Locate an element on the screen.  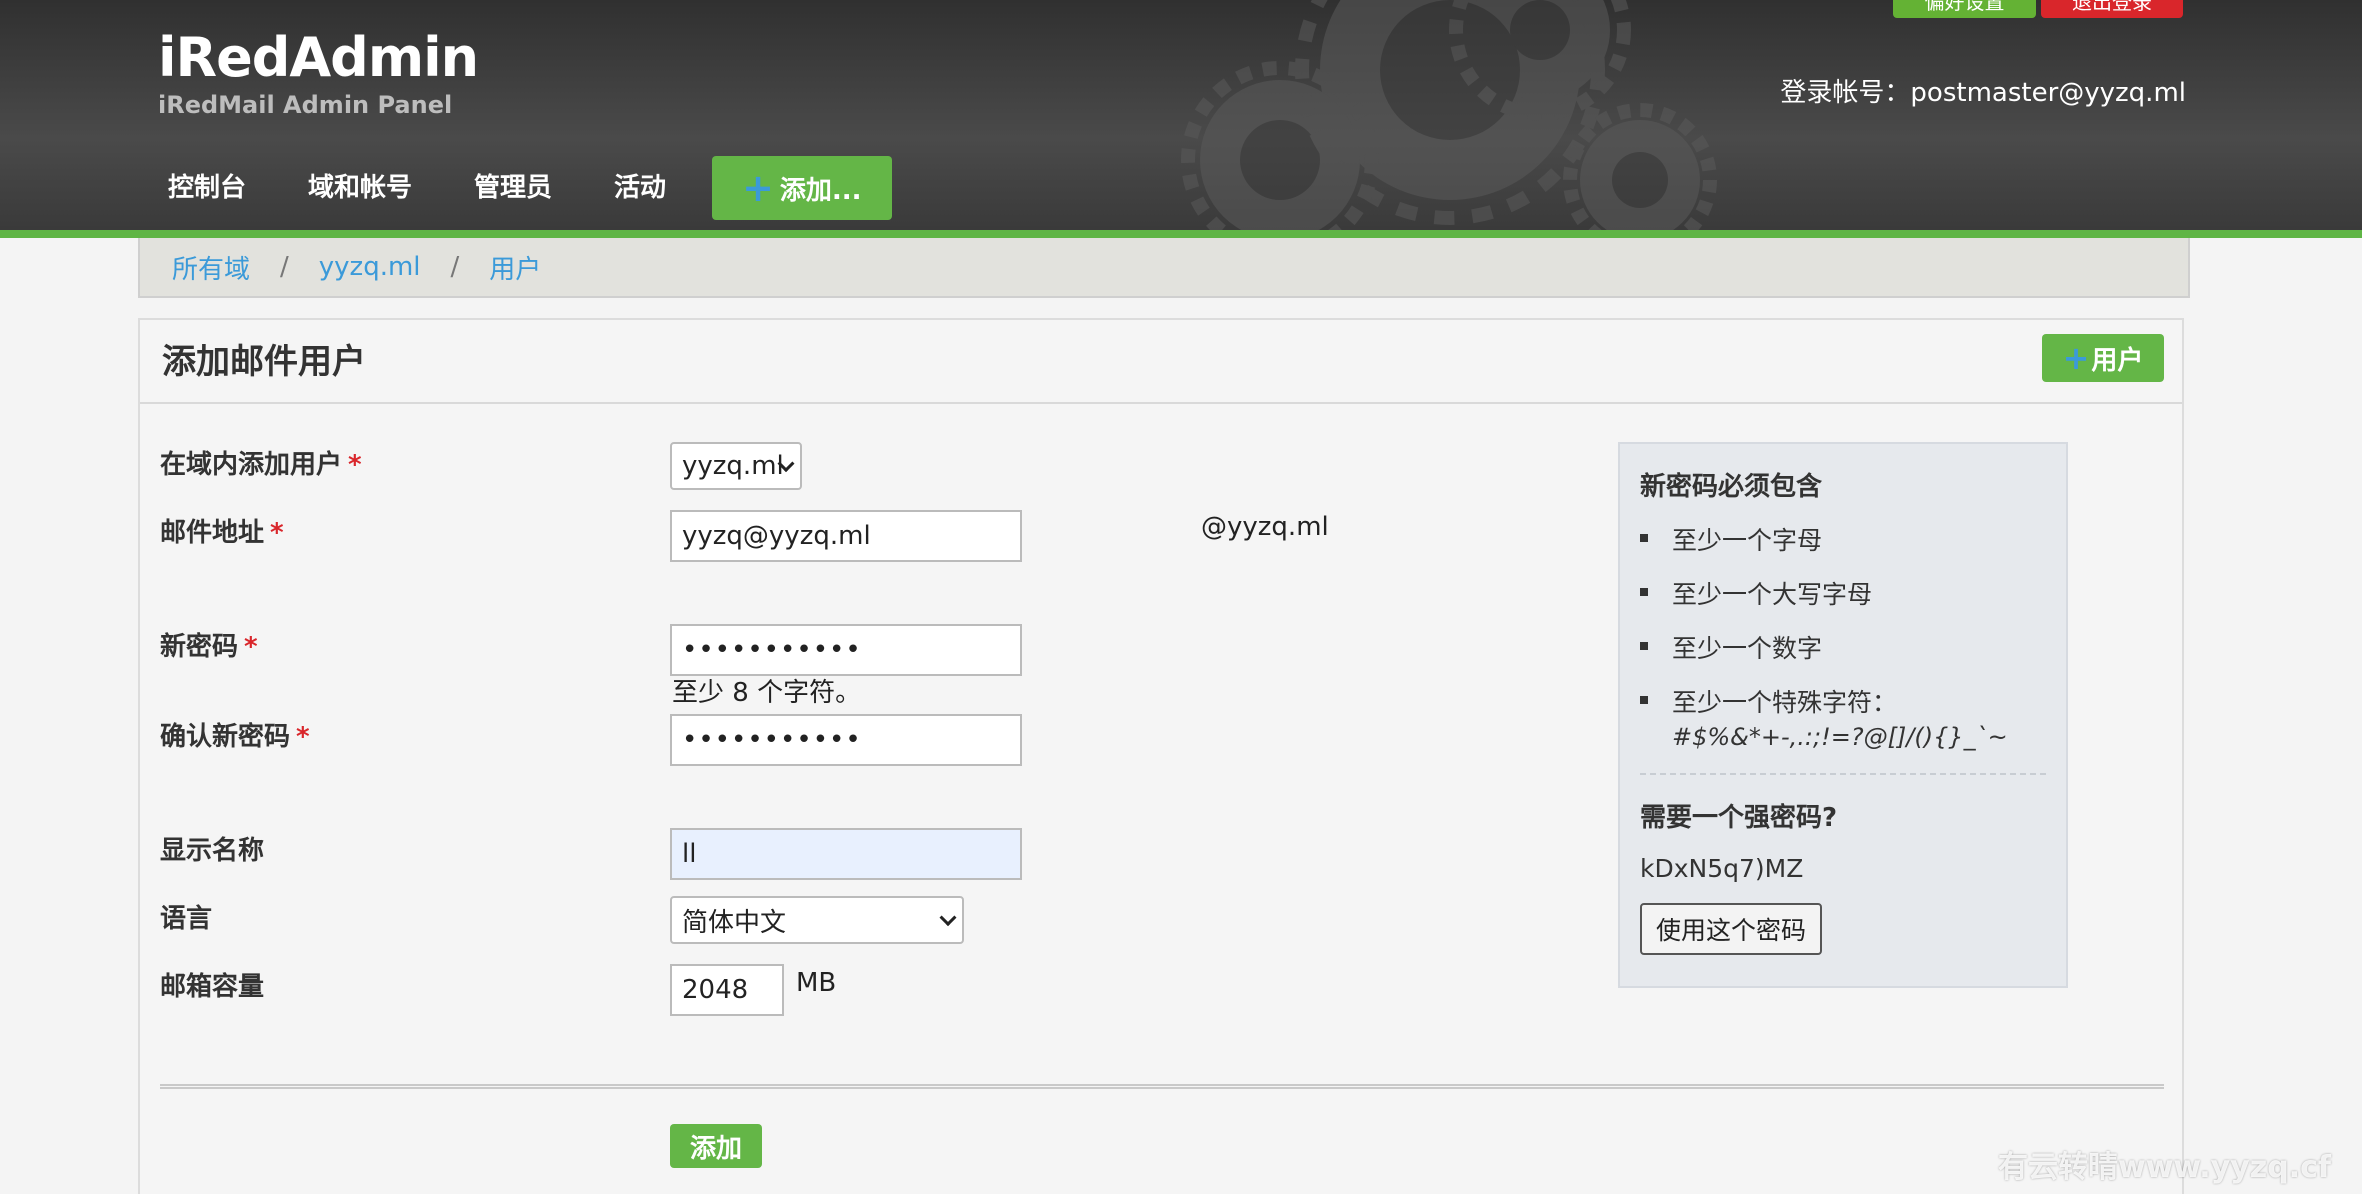
new-password-value: ••••••••••• is located at coordinates (772, 650).